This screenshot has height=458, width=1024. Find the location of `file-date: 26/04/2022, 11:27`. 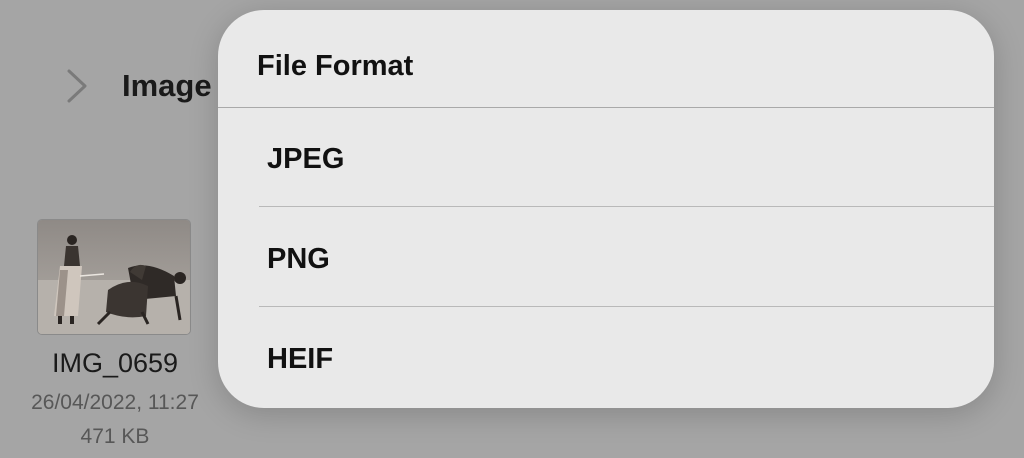

file-date: 26/04/2022, 11:27 is located at coordinates (115, 402).